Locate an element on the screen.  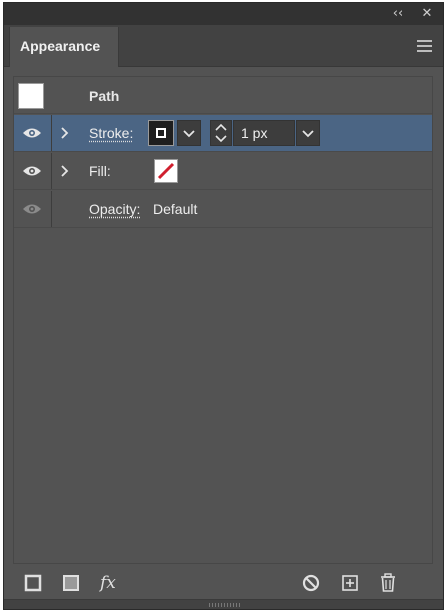
stroke-weight-input: 1 px is located at coordinates (264, 133).